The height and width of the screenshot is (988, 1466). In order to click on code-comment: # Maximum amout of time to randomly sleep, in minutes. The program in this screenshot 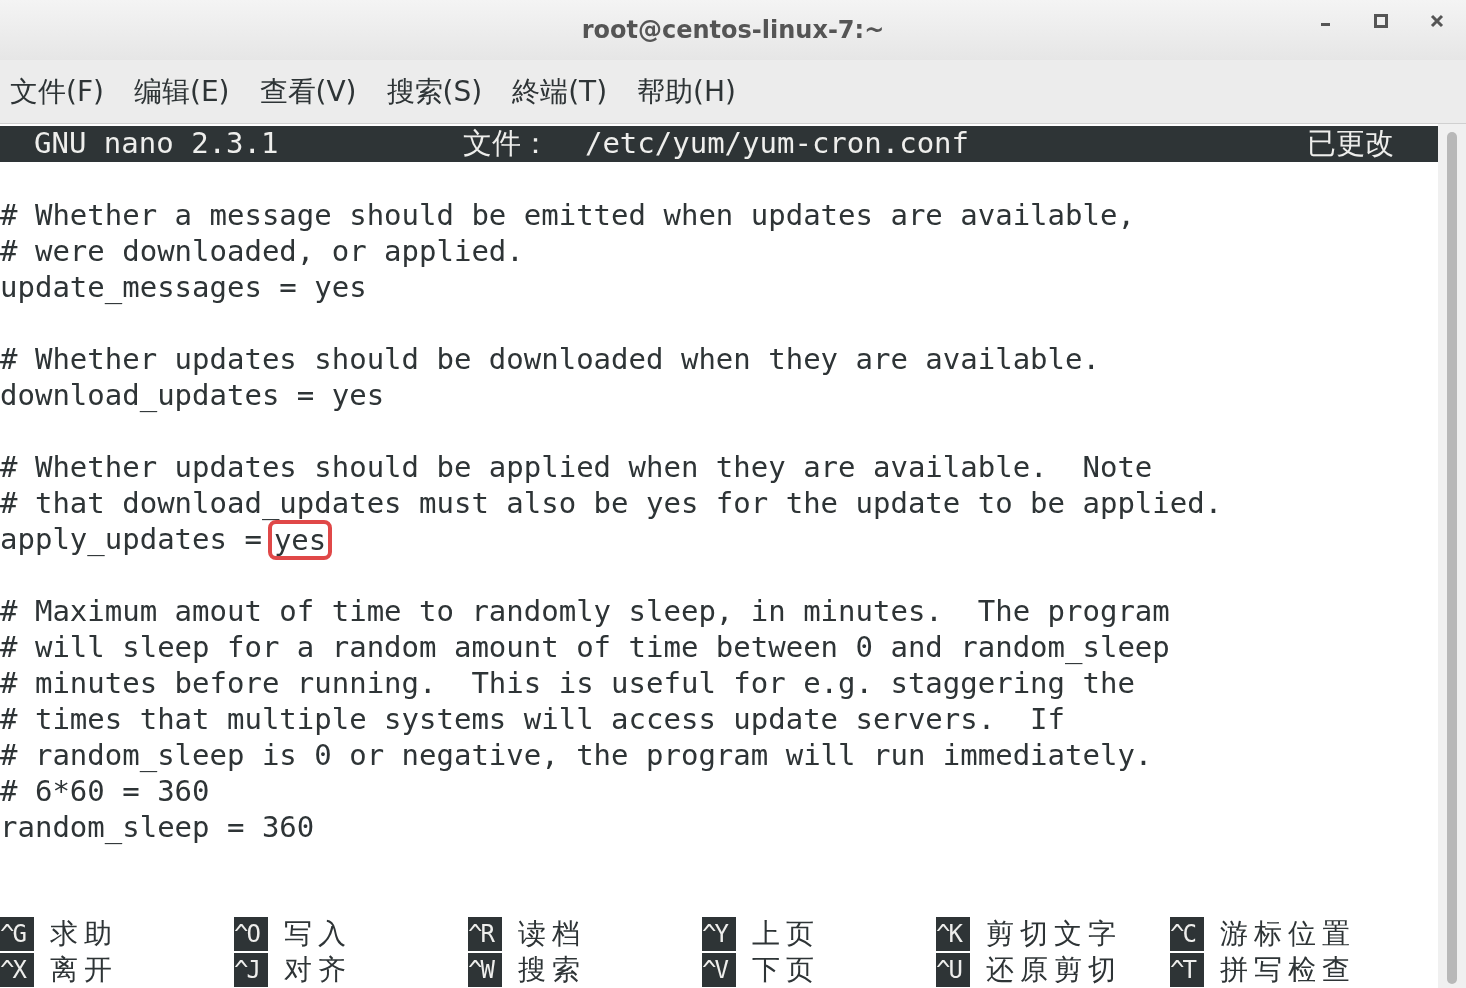, I will do `click(585, 612)`.